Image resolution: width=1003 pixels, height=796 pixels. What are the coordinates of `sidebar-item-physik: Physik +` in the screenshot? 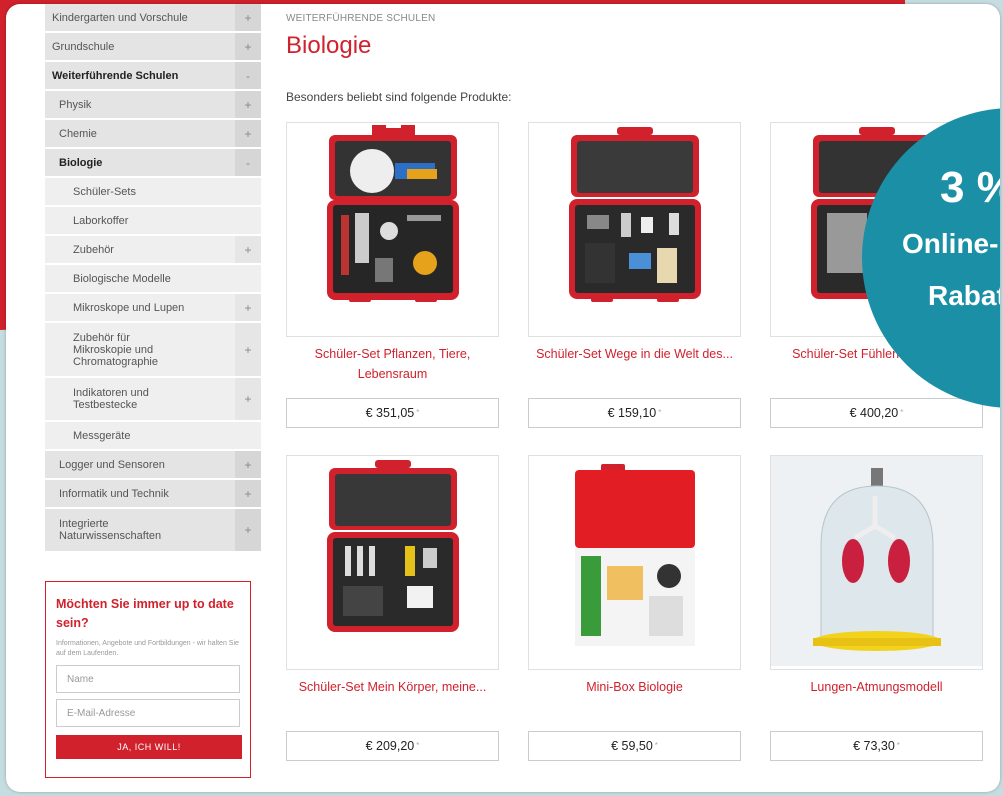 It's located at (153, 105).